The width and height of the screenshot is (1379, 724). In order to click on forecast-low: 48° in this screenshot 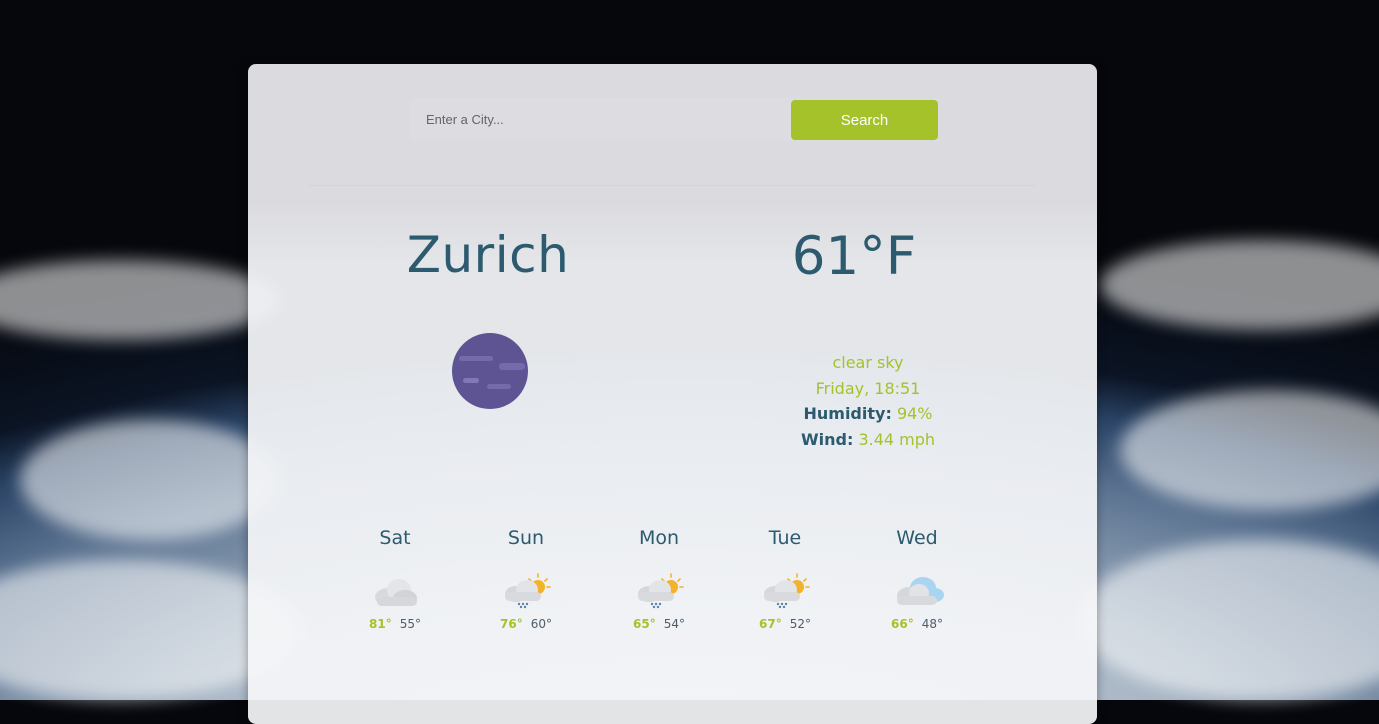, I will do `click(932, 624)`.